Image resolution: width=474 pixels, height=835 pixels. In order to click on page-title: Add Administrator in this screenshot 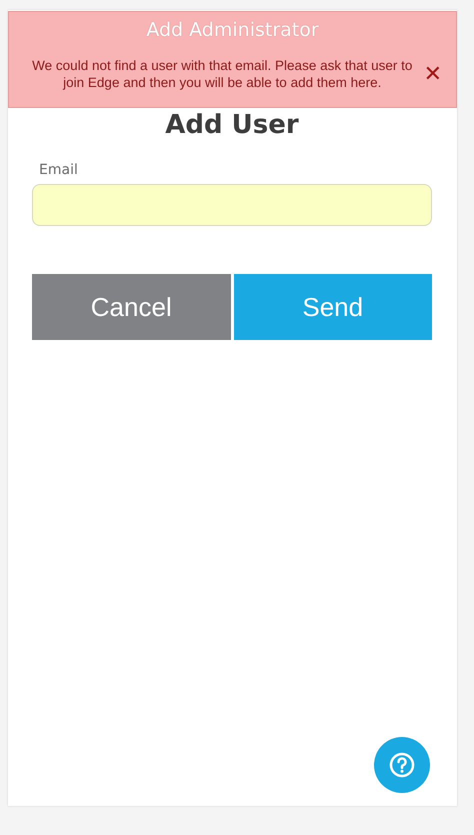, I will do `click(232, 30)`.